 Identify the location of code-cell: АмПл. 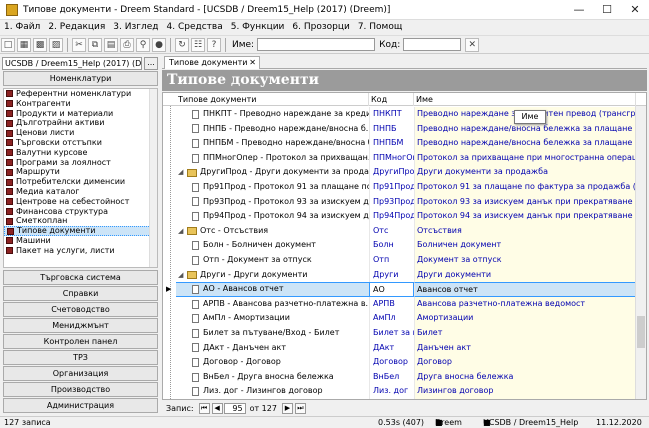
(391, 318).